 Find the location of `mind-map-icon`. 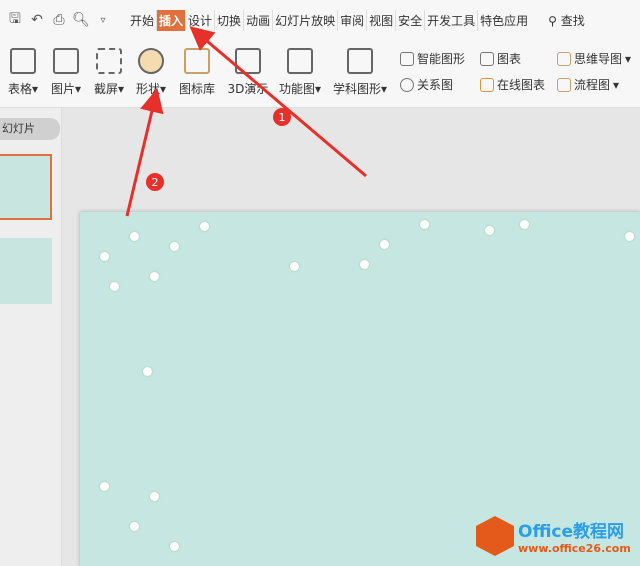

mind-map-icon is located at coordinates (564, 58).